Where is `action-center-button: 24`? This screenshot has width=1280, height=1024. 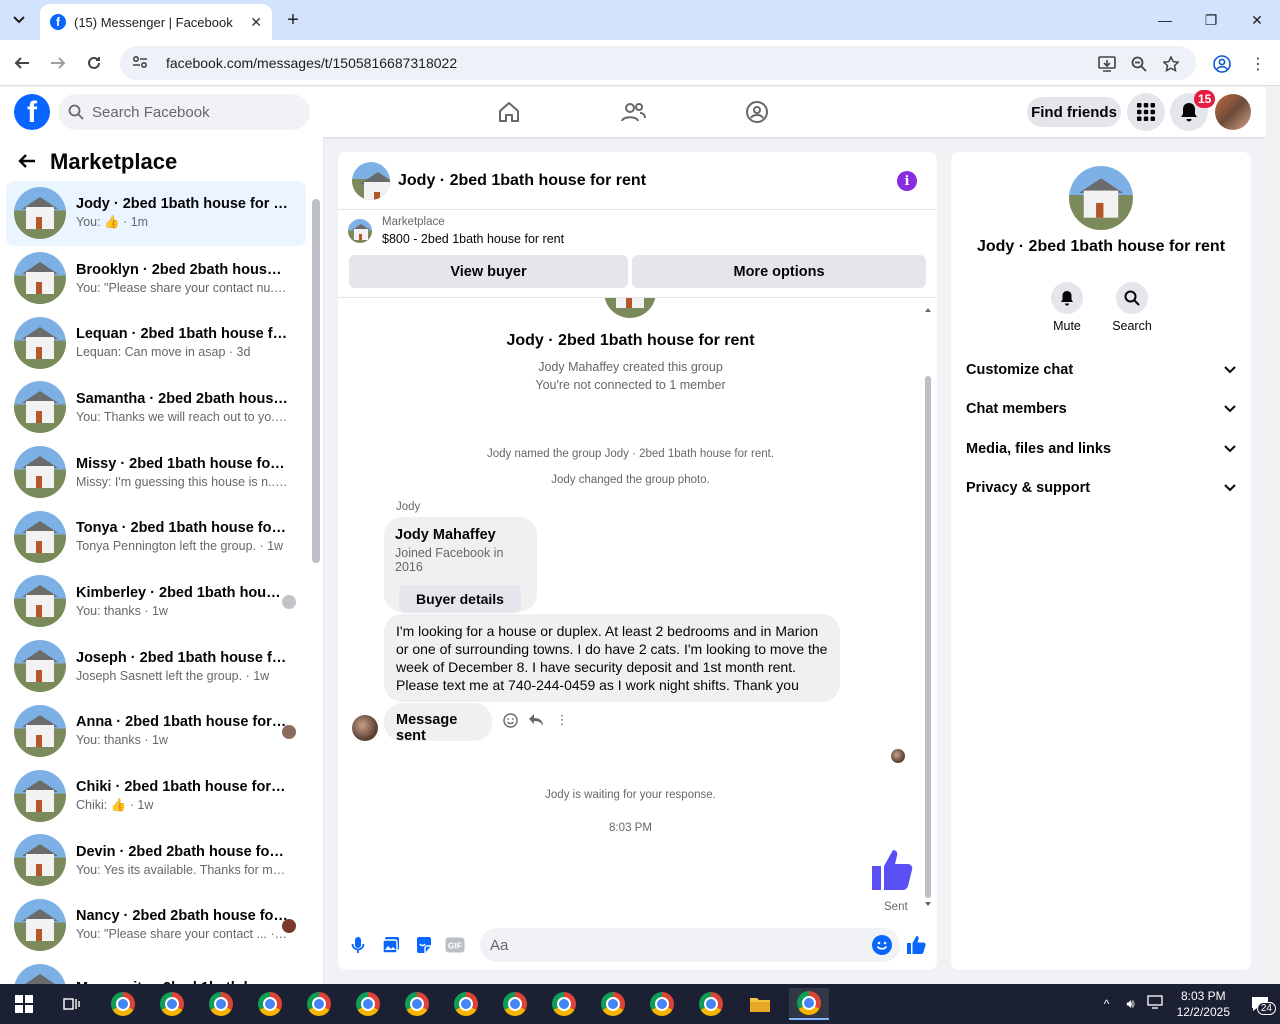
action-center-button: 24 is located at coordinates (1260, 1005).